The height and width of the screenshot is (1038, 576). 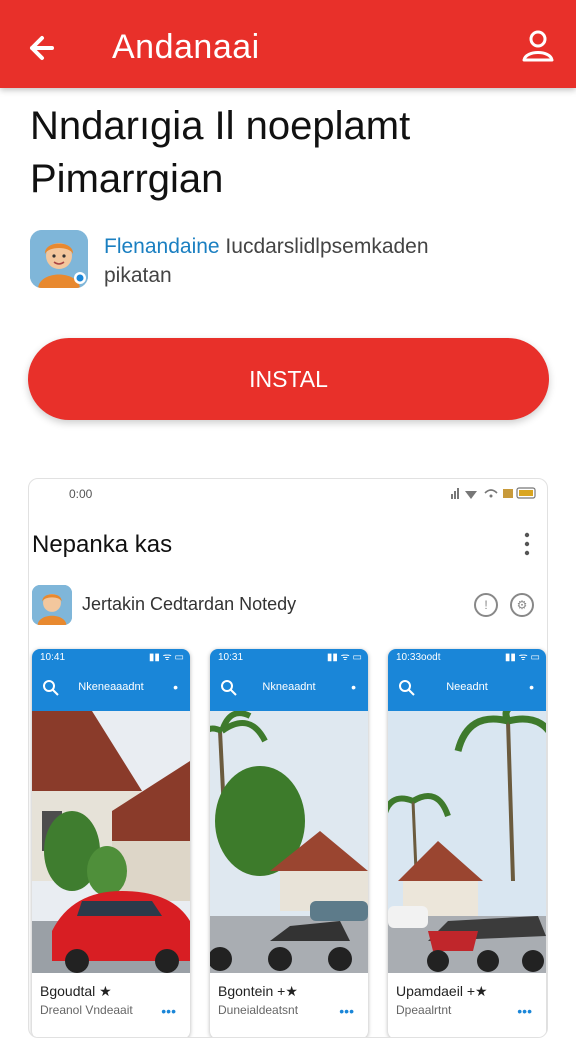 What do you see at coordinates (418, 657) in the screenshot?
I see `shot-time: 10:33oodt` at bounding box center [418, 657].